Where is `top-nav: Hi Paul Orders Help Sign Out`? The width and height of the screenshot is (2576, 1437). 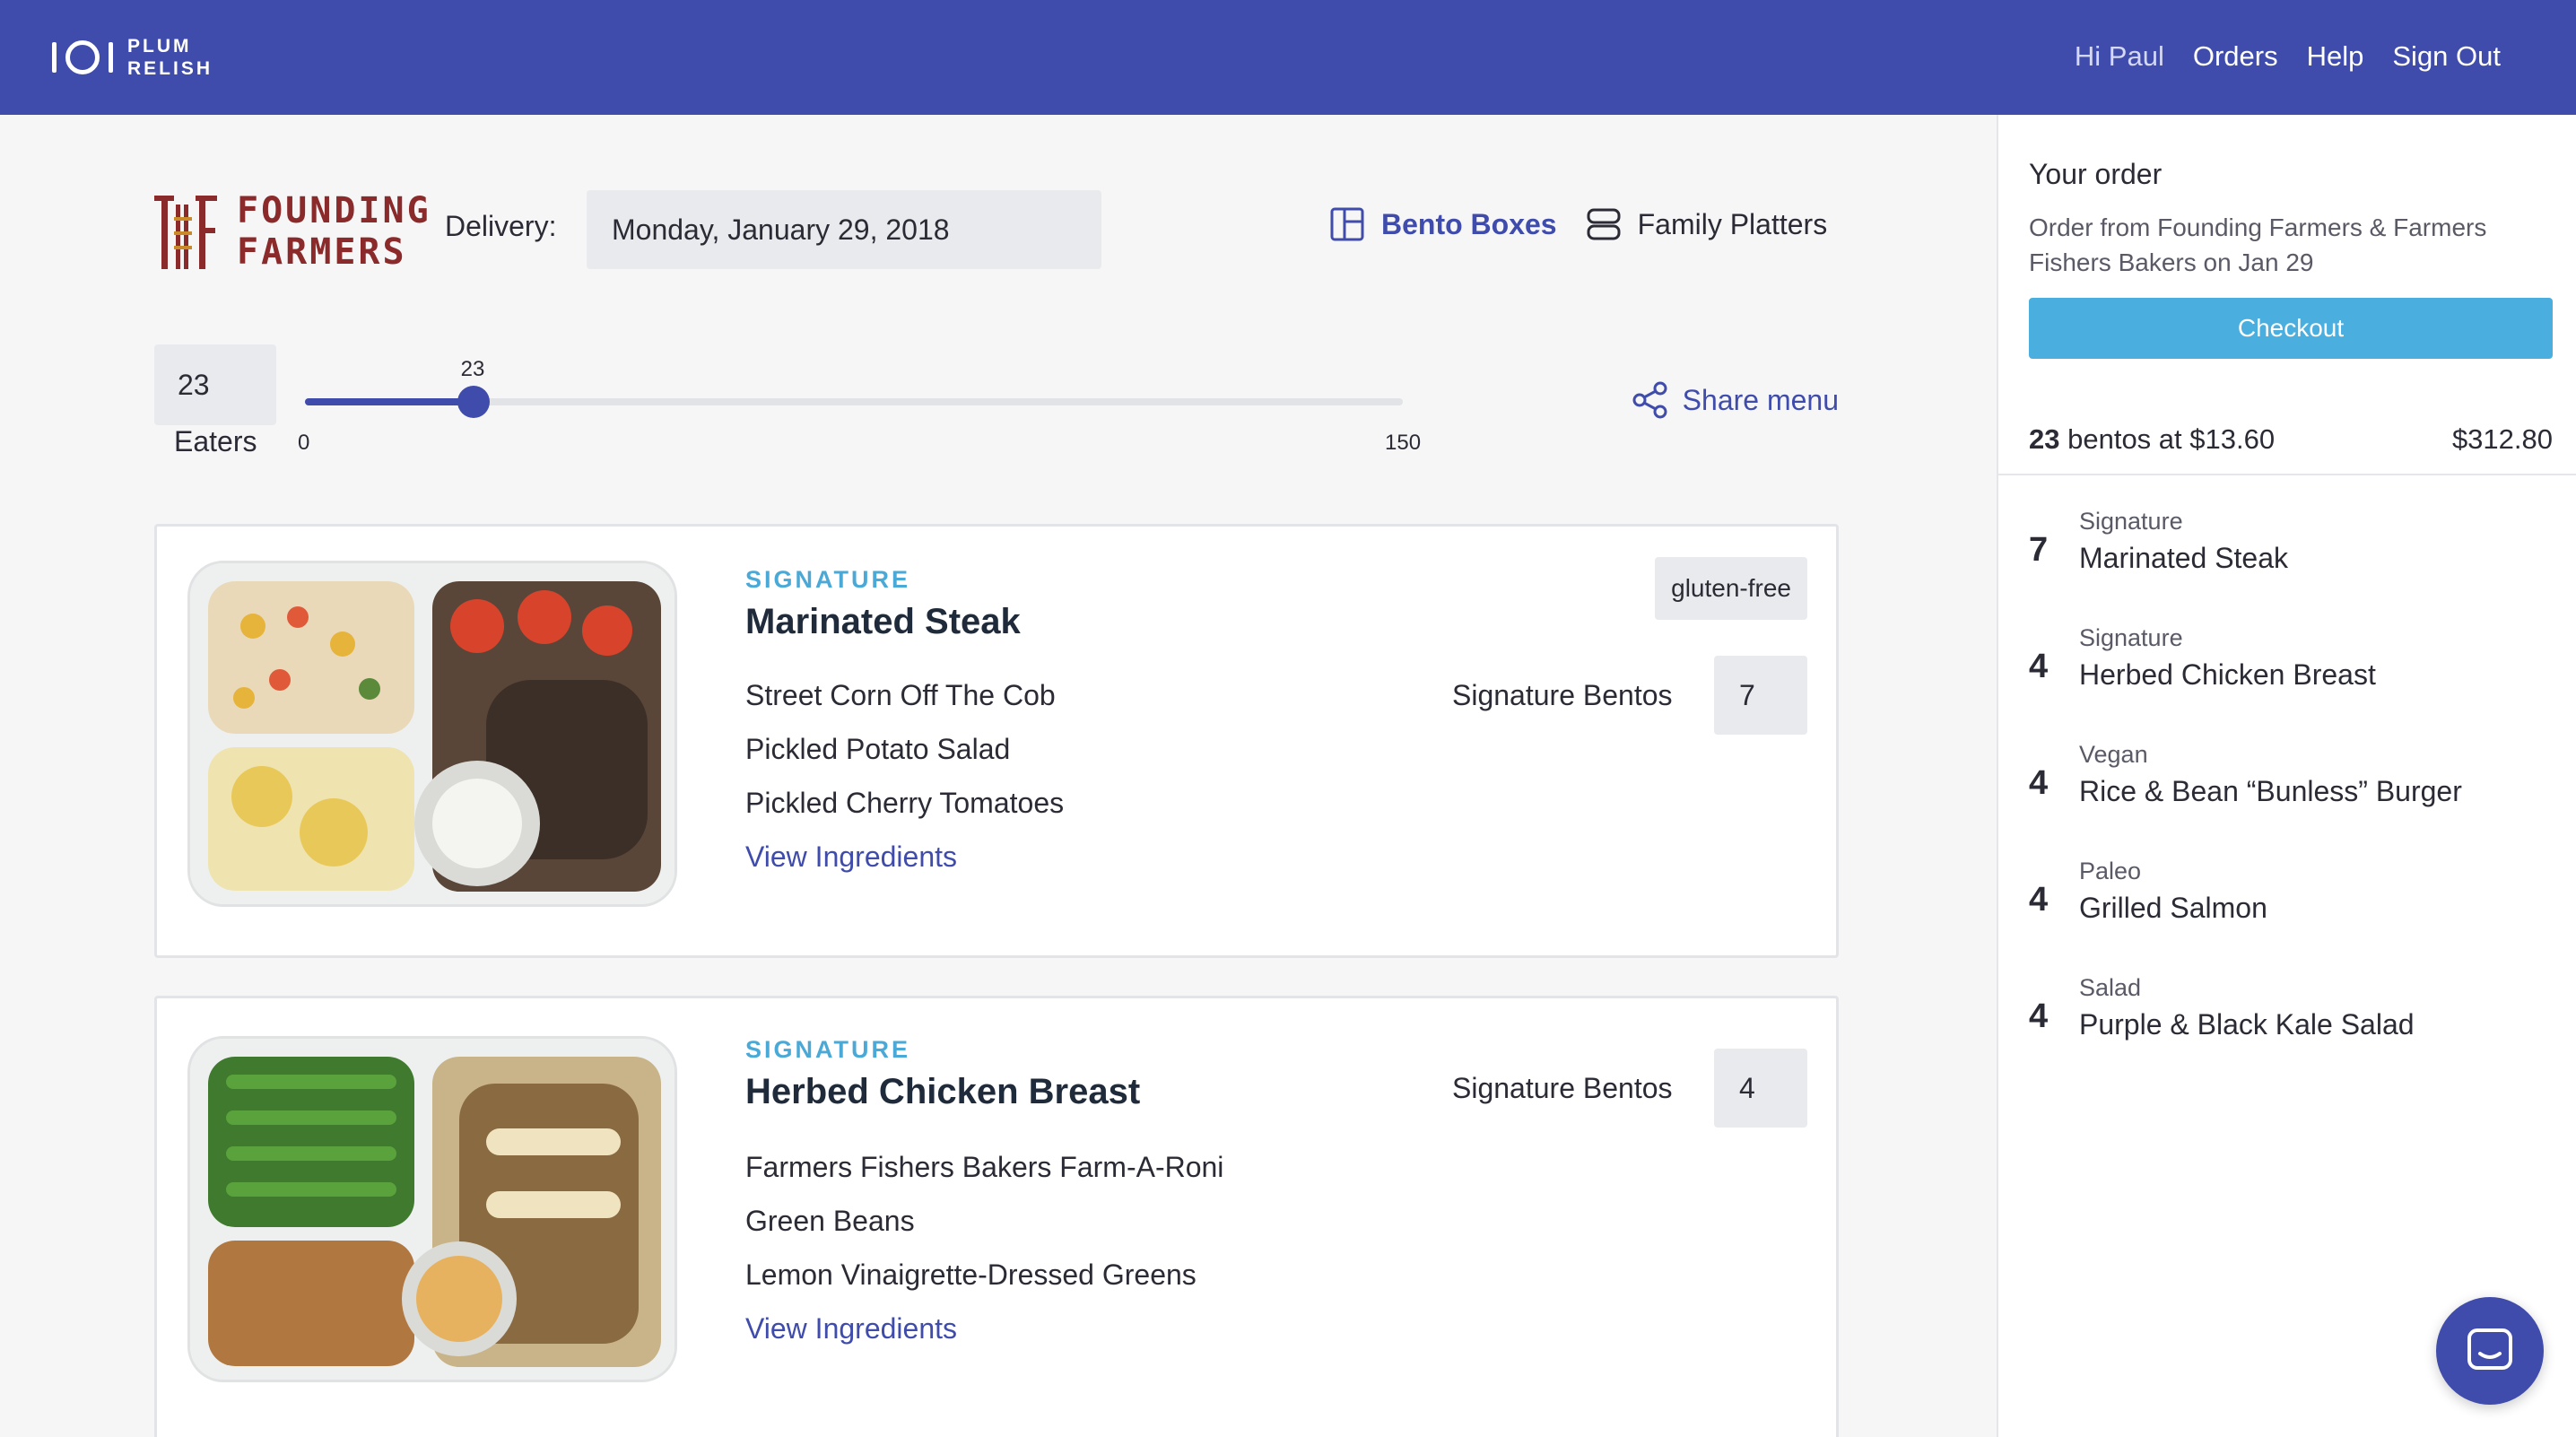 top-nav: Hi Paul Orders Help Sign Out is located at coordinates (2288, 56).